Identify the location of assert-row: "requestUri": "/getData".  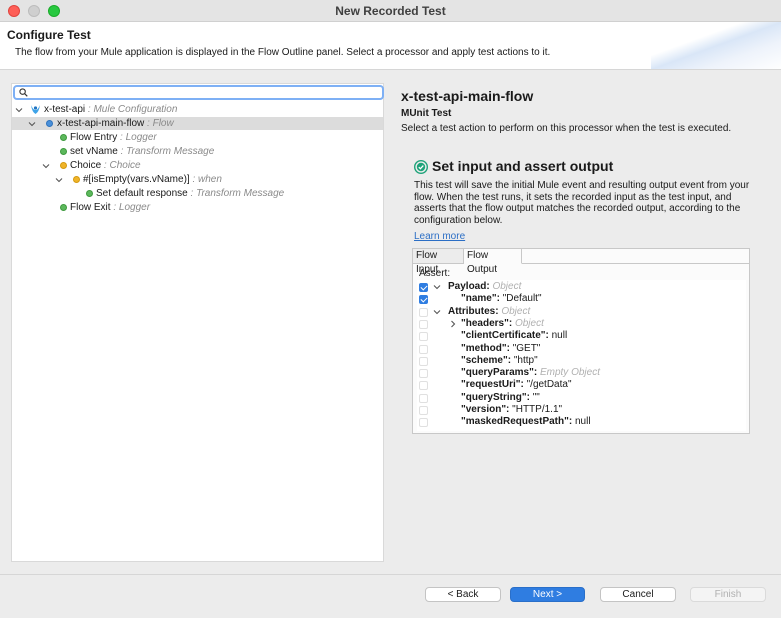
(581, 385).